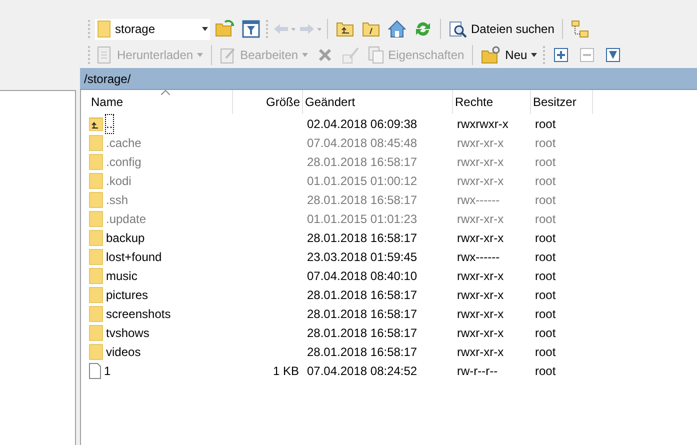  What do you see at coordinates (126, 219) in the screenshot?
I see `file-name: .update` at bounding box center [126, 219].